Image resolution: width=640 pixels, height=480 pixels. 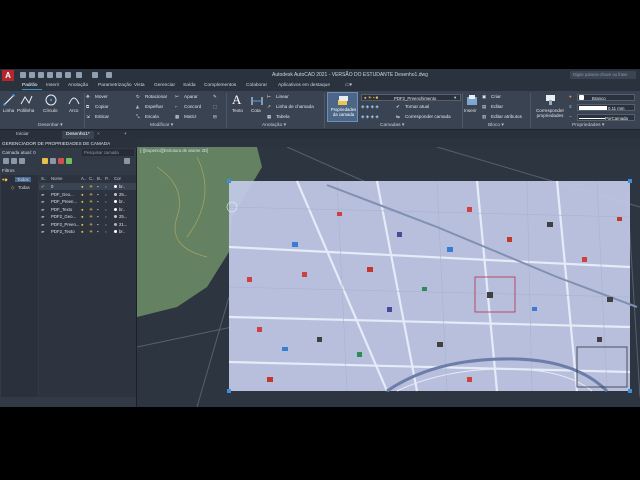 What do you see at coordinates (177, 97) in the screenshot?
I see `trim-icon: ✂` at bounding box center [177, 97].